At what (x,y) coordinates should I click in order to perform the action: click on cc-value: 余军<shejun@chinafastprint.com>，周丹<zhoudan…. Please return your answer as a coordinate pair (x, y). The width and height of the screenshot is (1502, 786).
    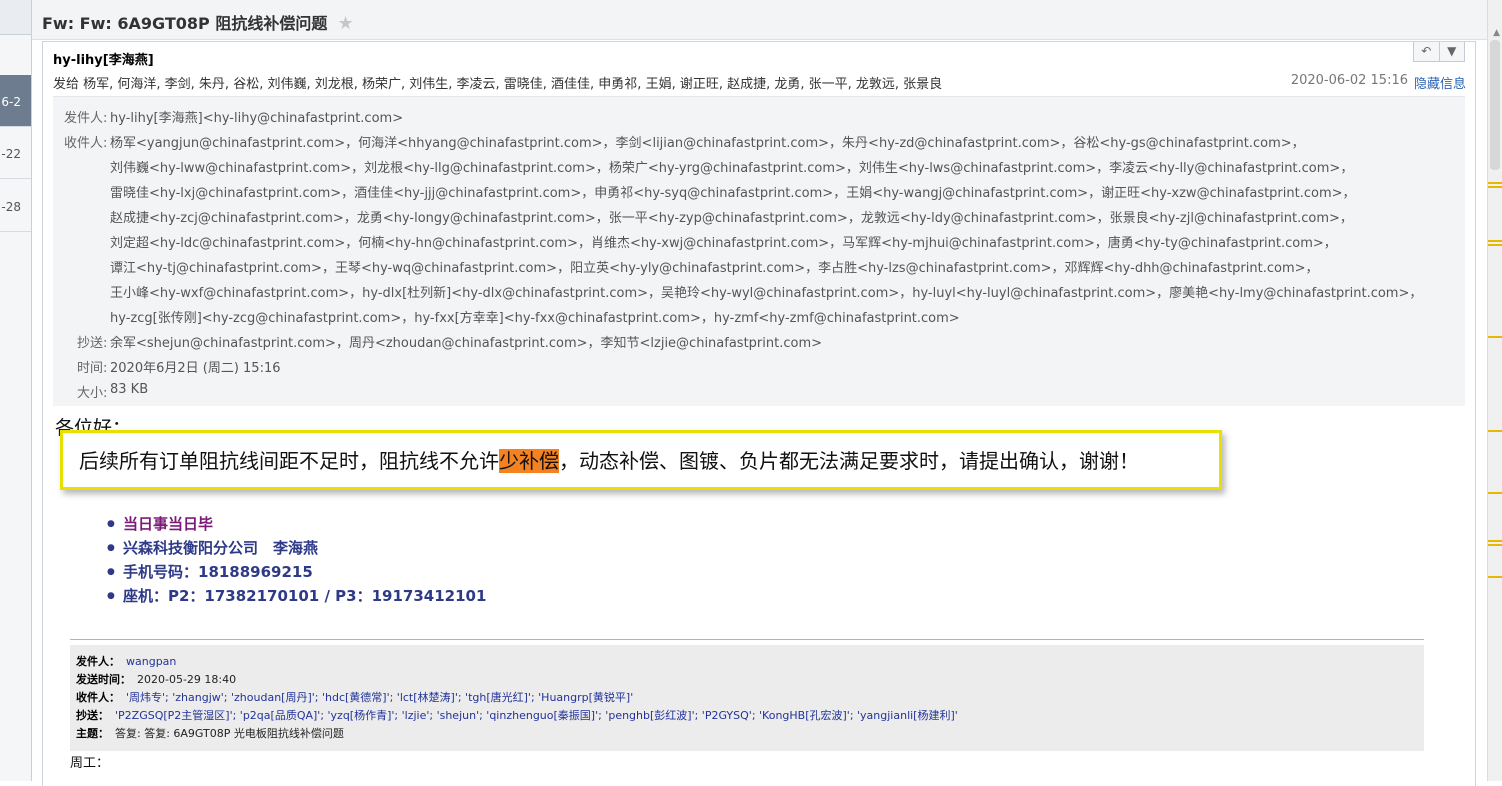
    Looking at the image, I should click on (466, 341).